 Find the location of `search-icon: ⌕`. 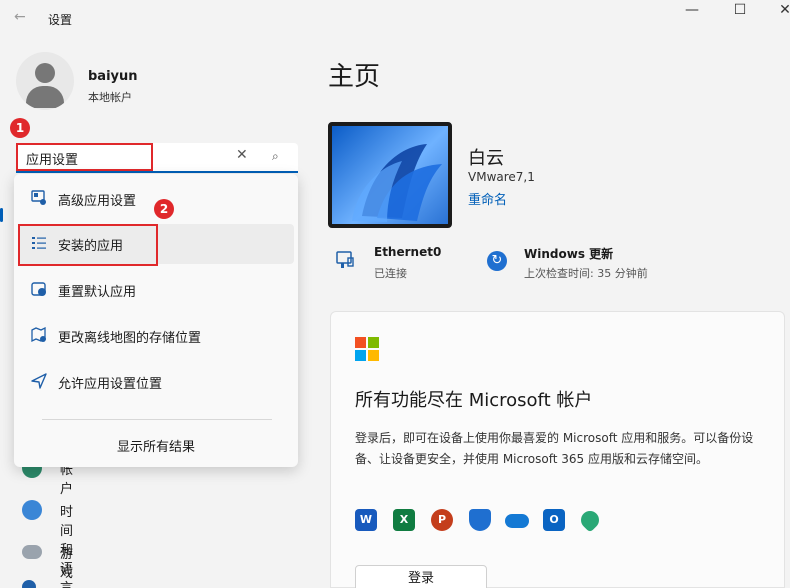

search-icon: ⌕ is located at coordinates (275, 156).